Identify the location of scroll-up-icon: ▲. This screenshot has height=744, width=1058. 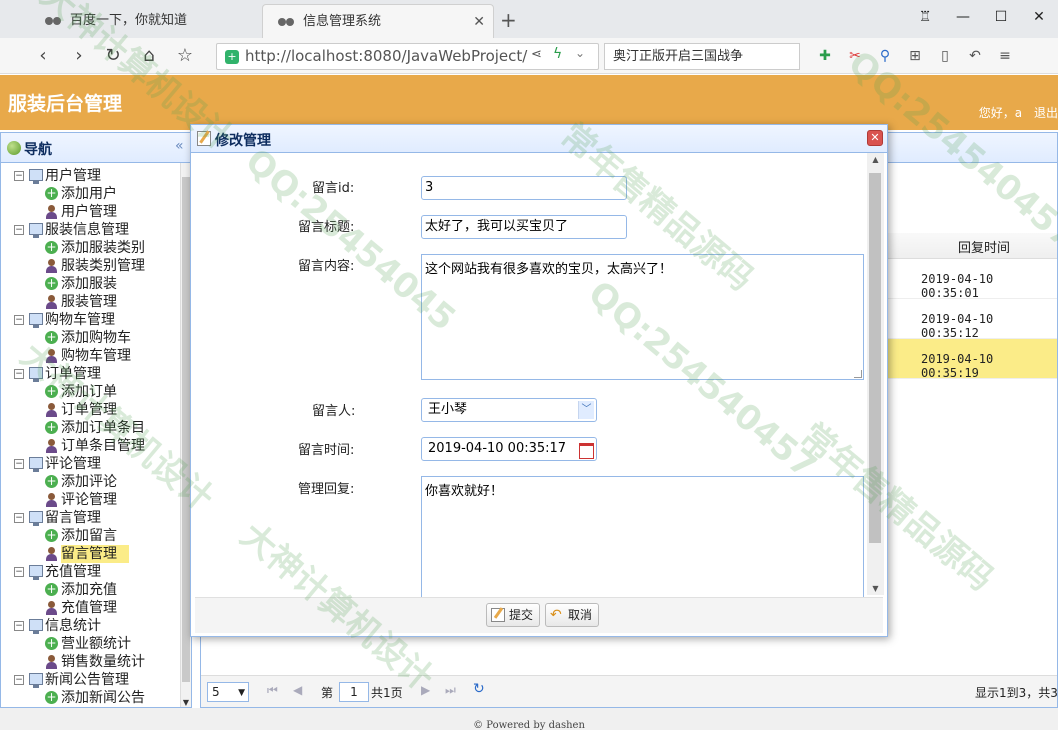
(875, 159).